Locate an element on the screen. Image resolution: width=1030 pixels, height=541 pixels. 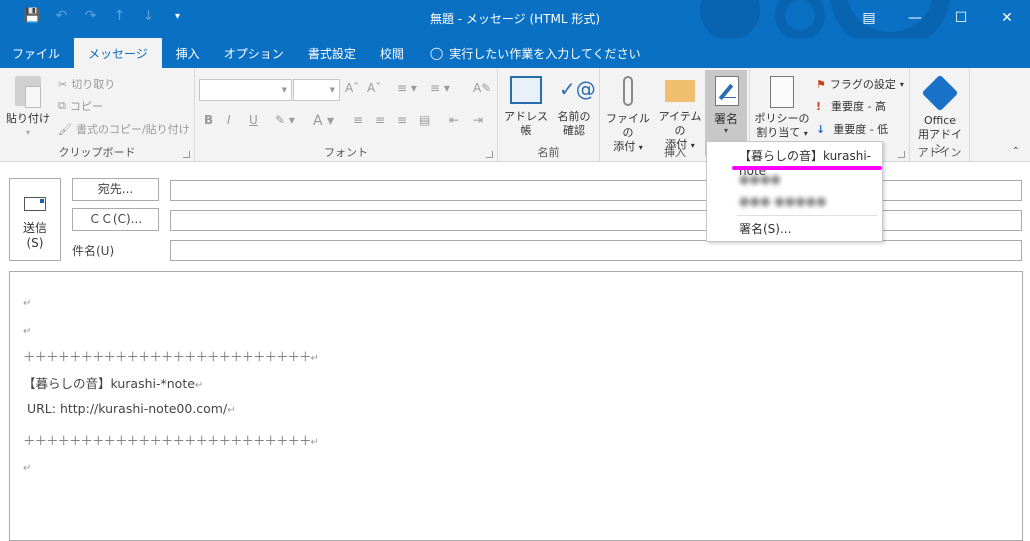
tab-review: 校閲 is located at coordinates (392, 53).